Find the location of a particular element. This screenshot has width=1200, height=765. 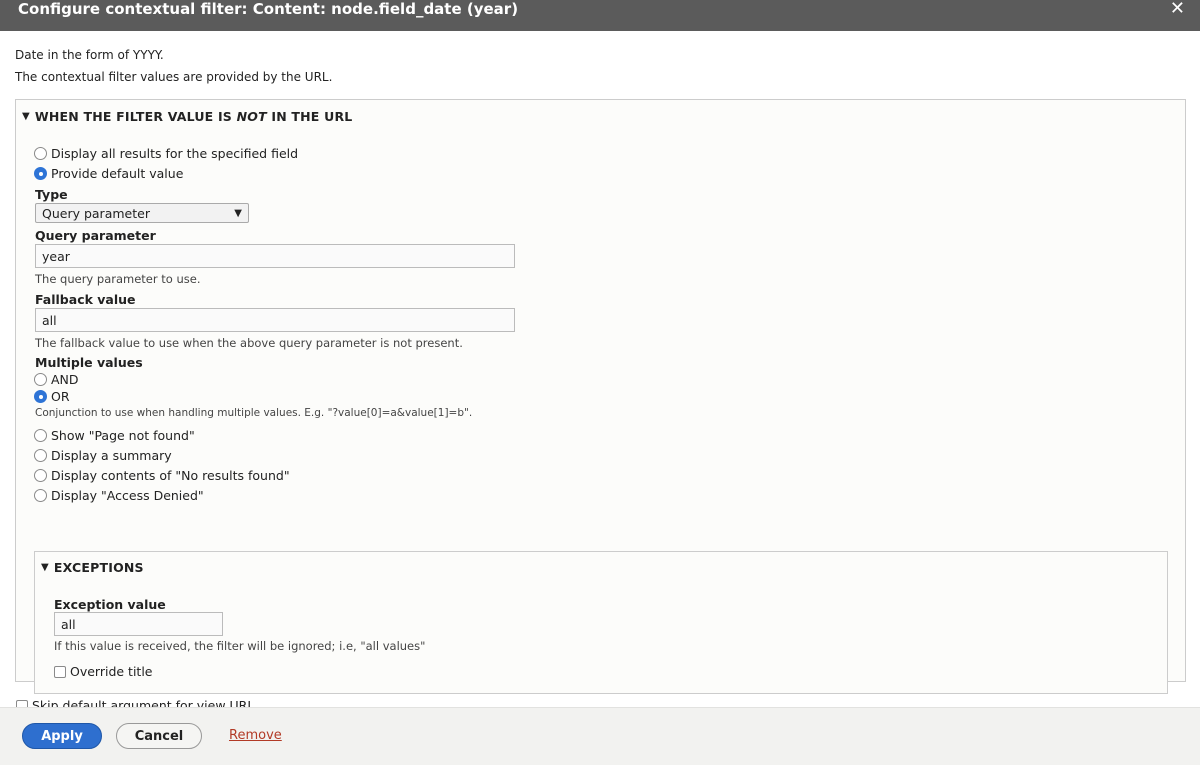

radio-label: Show "Page not found" is located at coordinates (123, 435).